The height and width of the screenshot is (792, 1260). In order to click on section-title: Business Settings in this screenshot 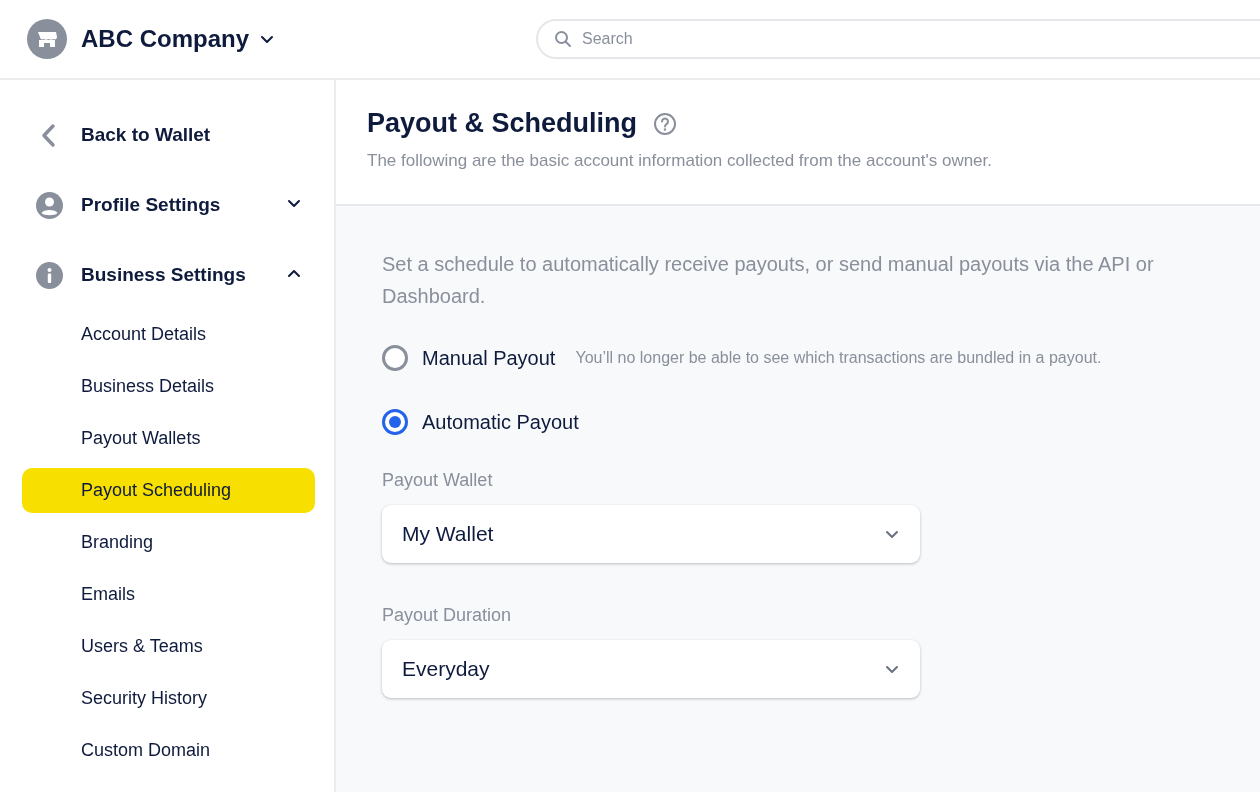, I will do `click(174, 275)`.